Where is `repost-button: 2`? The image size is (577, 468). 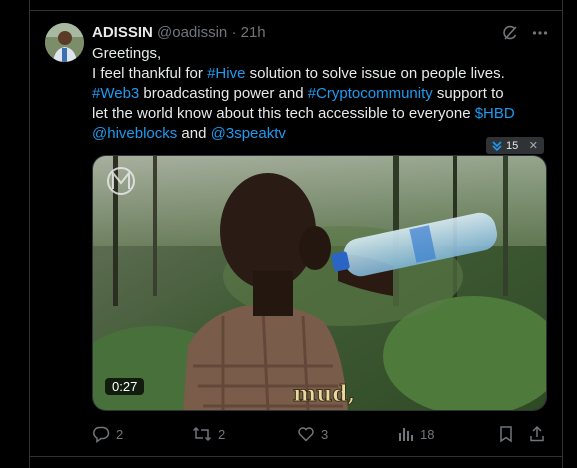
repost-button: 2 is located at coordinates (208, 434).